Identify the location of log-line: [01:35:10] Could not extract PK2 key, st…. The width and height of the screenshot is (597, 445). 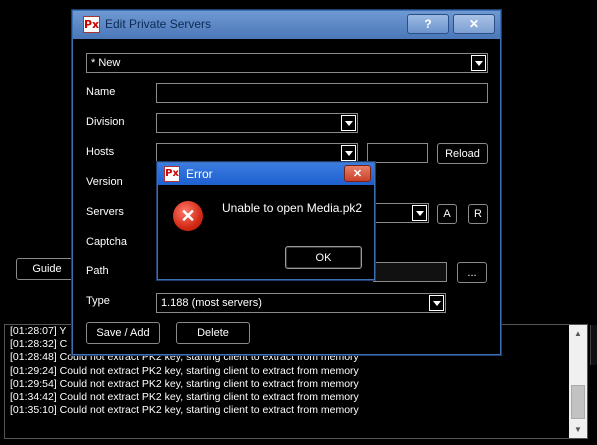
(184, 410).